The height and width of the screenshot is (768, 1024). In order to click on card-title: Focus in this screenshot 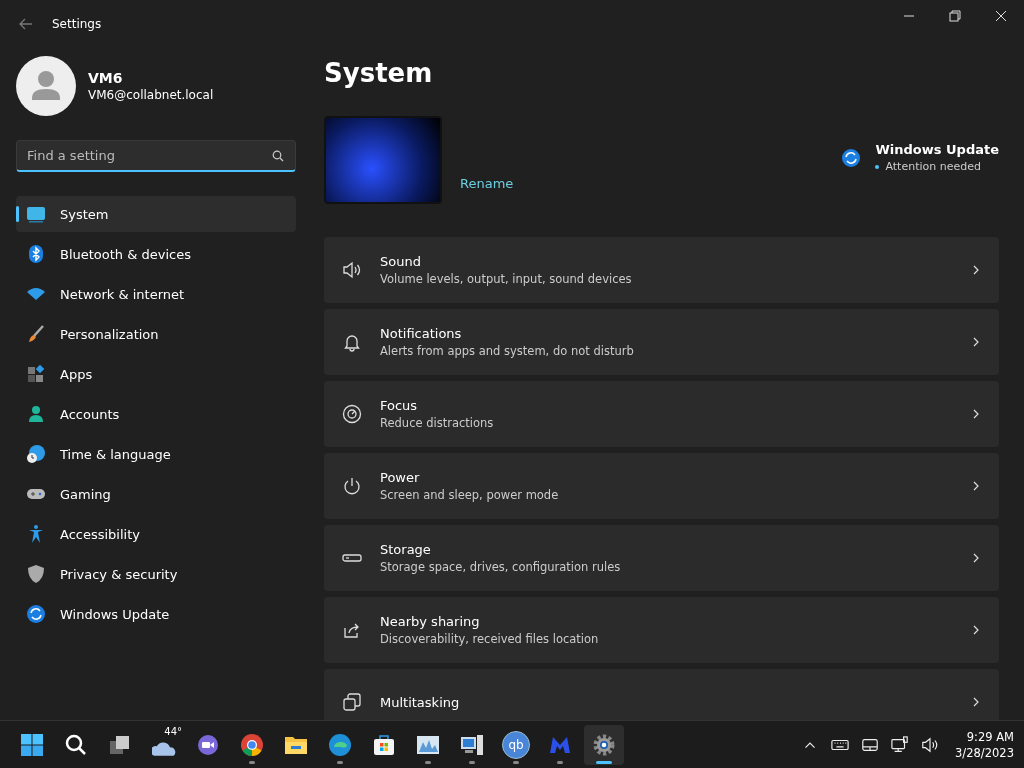, I will do `click(399, 405)`.